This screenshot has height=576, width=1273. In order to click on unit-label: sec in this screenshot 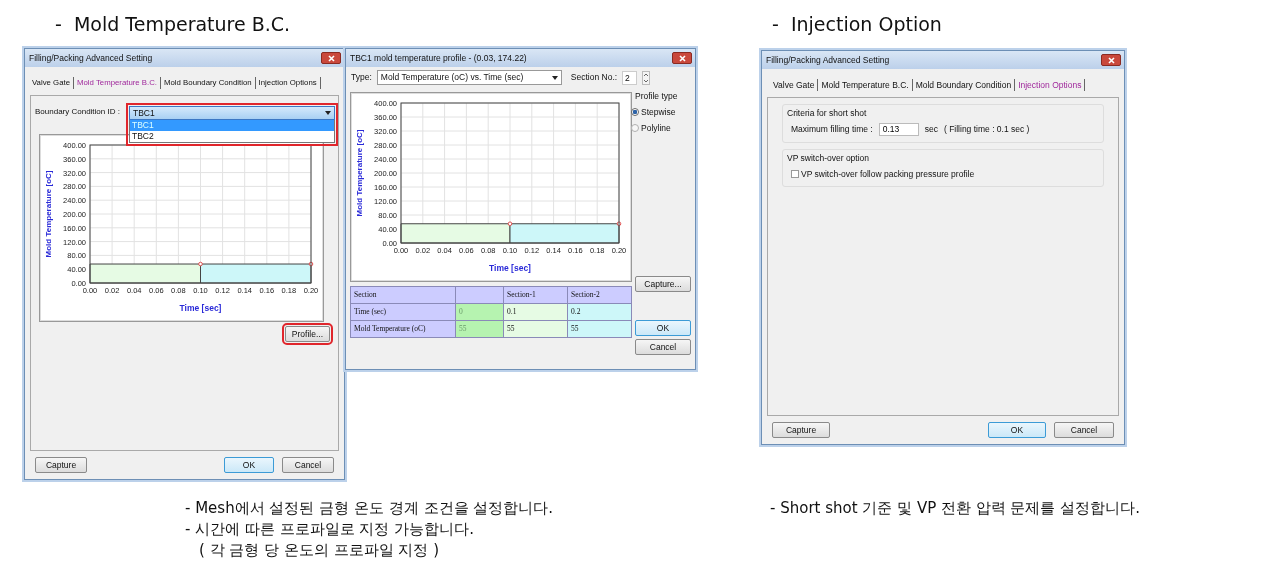, I will do `click(931, 129)`.